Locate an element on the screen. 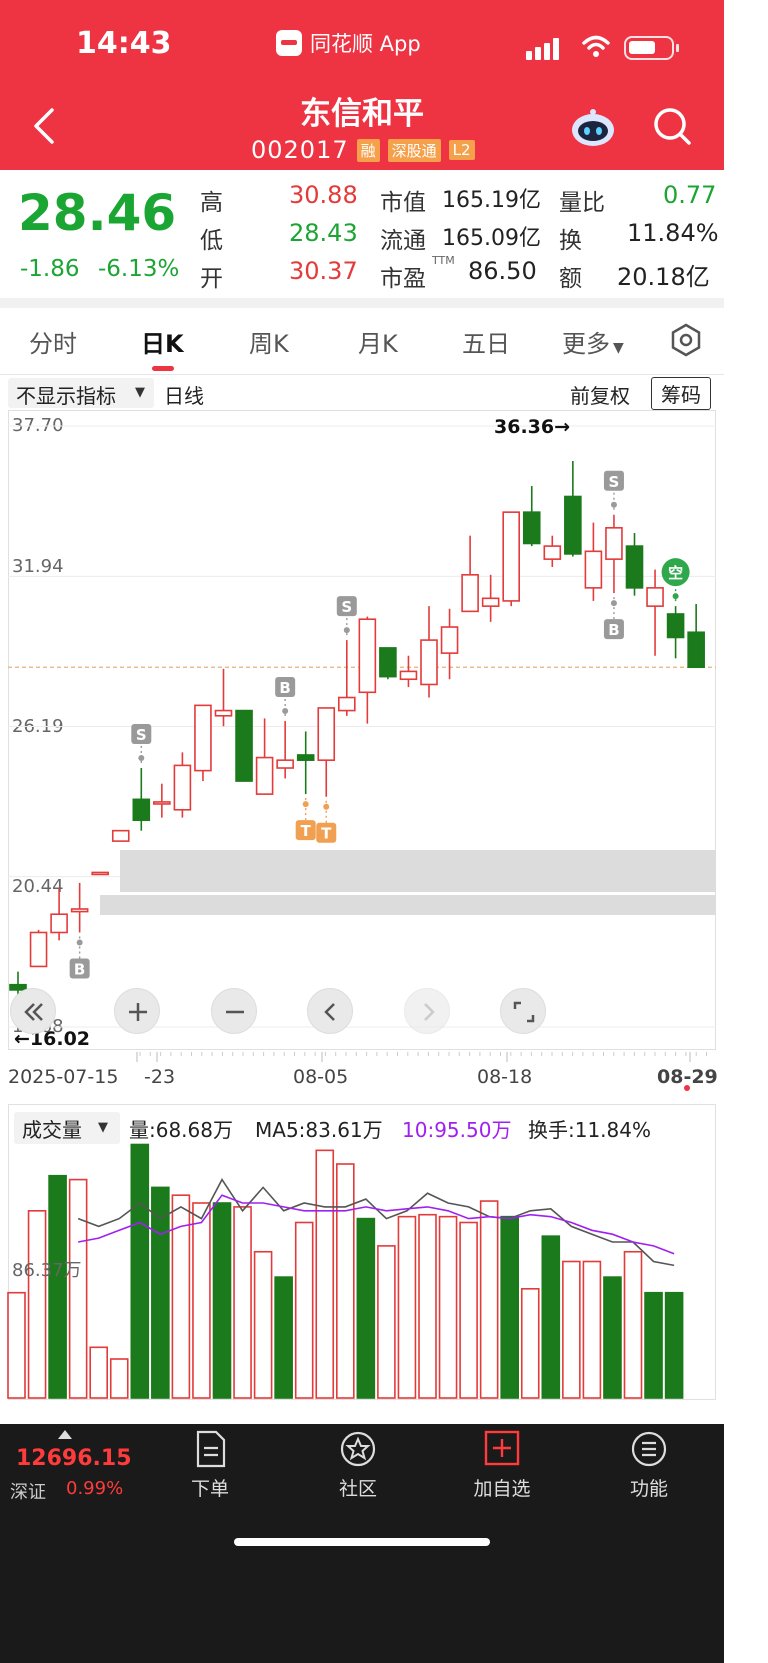  volume-indicator-select: 成交量 ▼ is located at coordinates (67, 1128).